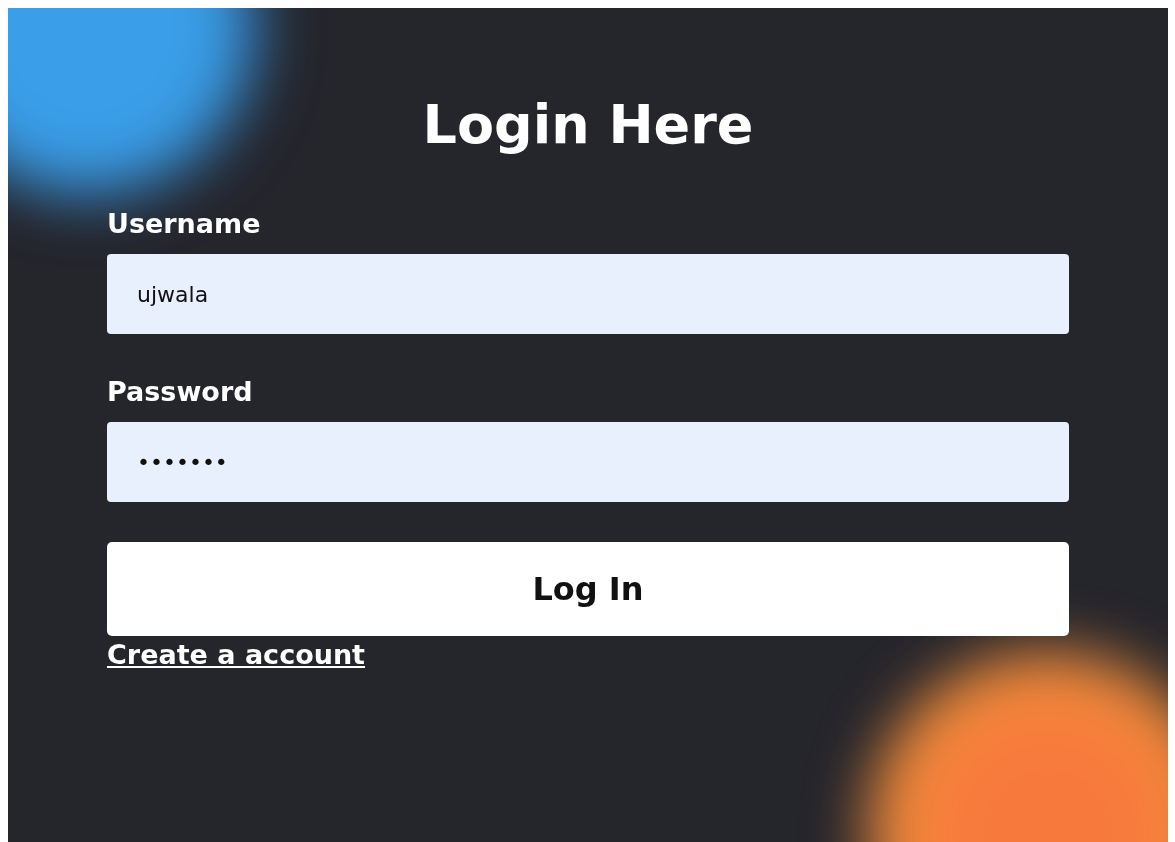 This screenshot has height=842, width=1175. Describe the element at coordinates (588, 462) in the screenshot. I see `input-field: •••••••` at that location.